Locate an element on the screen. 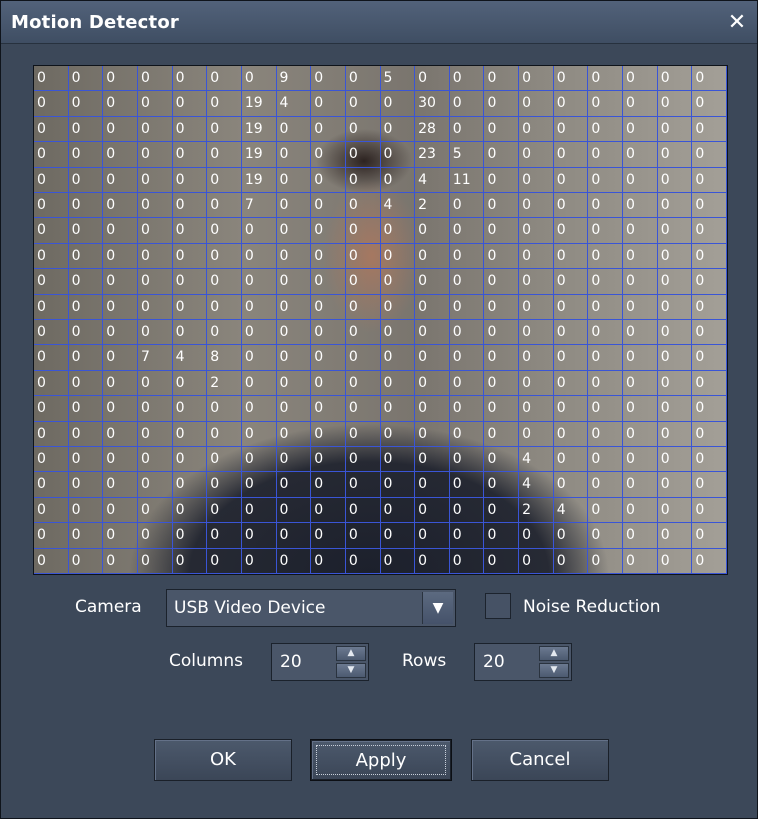 The height and width of the screenshot is (819, 758). columns-down-icon: ▼ is located at coordinates (351, 670).